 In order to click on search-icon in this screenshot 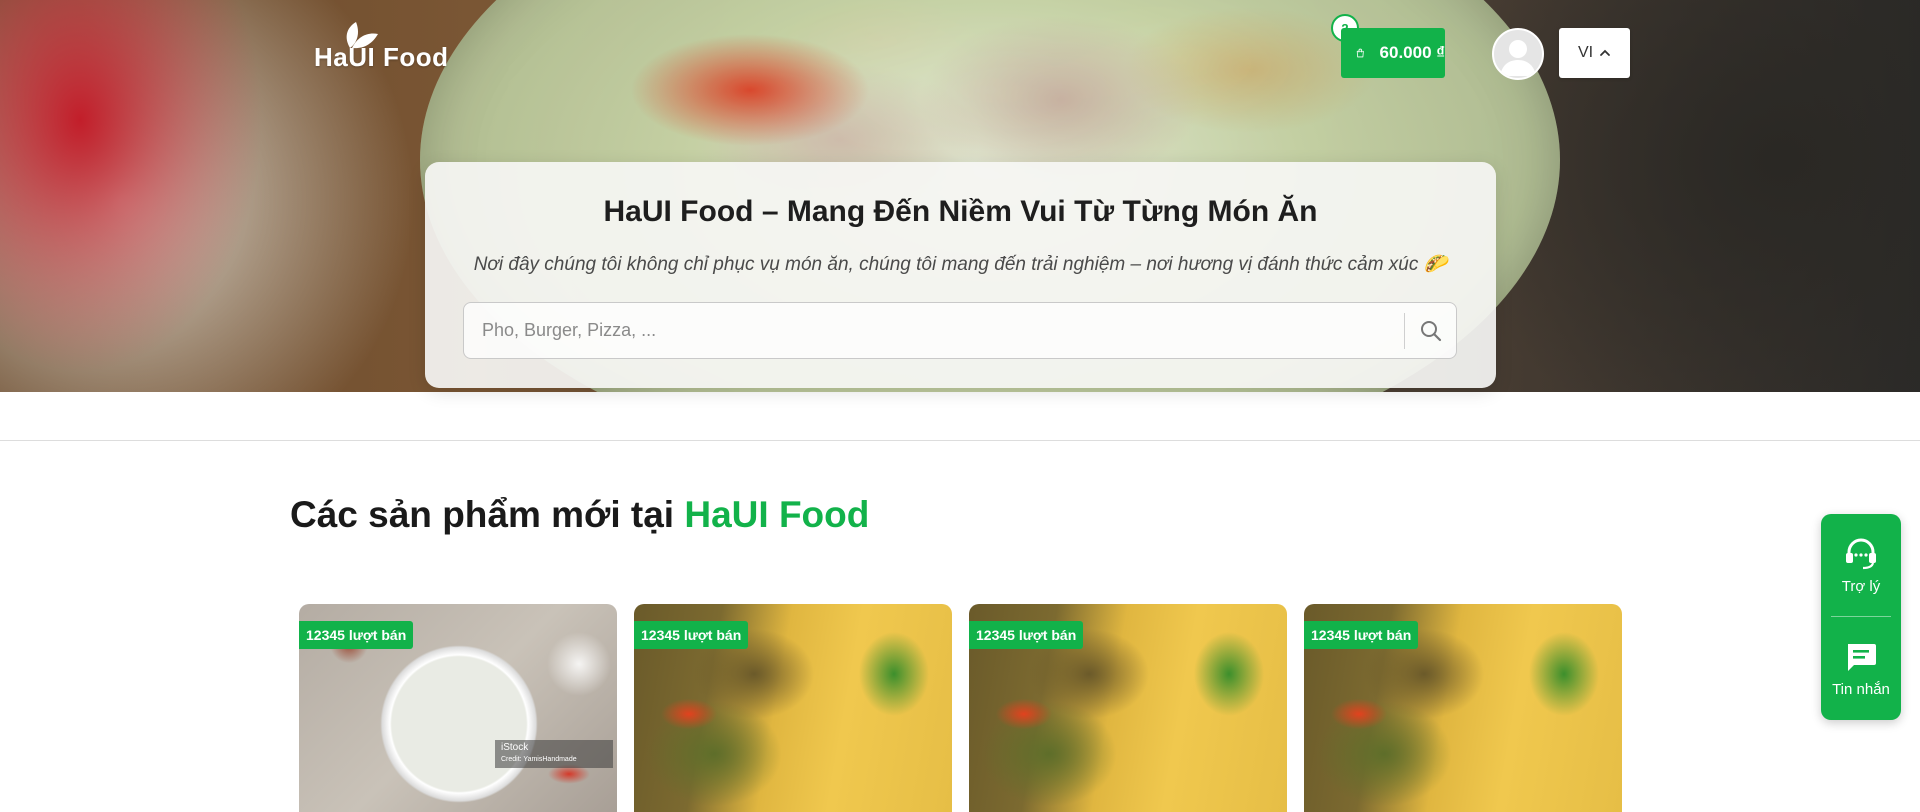, I will do `click(1431, 331)`.